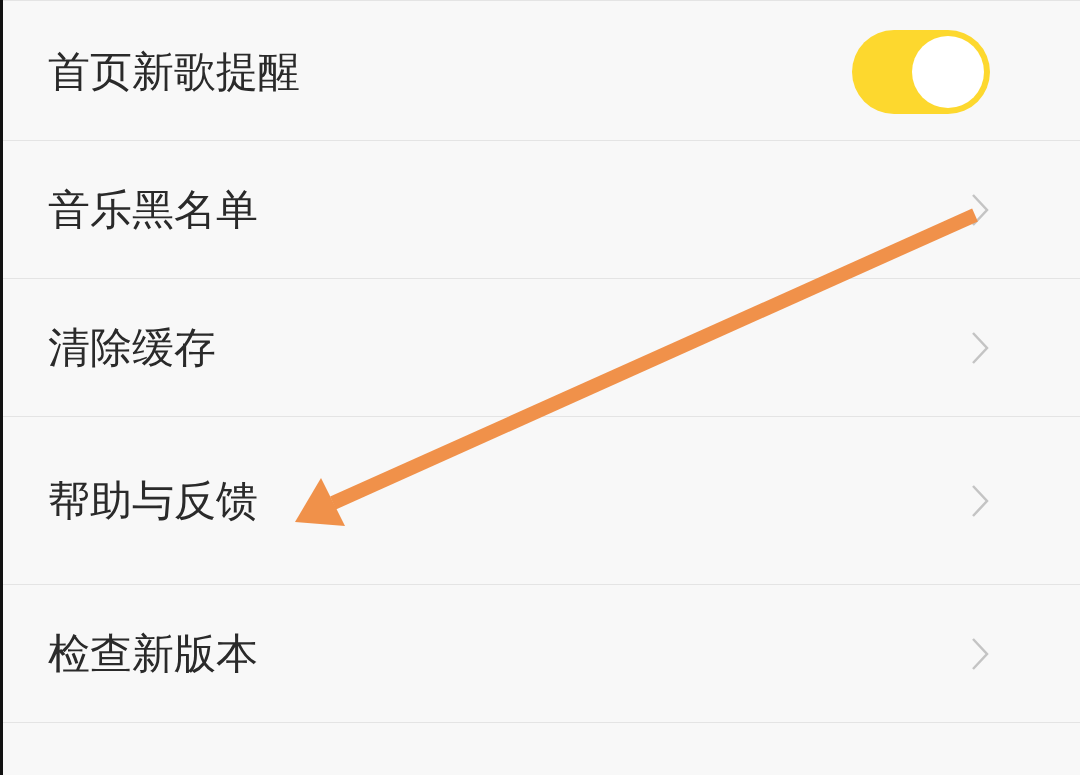  What do you see at coordinates (153, 654) in the screenshot?
I see `setting-label: 检查新版本` at bounding box center [153, 654].